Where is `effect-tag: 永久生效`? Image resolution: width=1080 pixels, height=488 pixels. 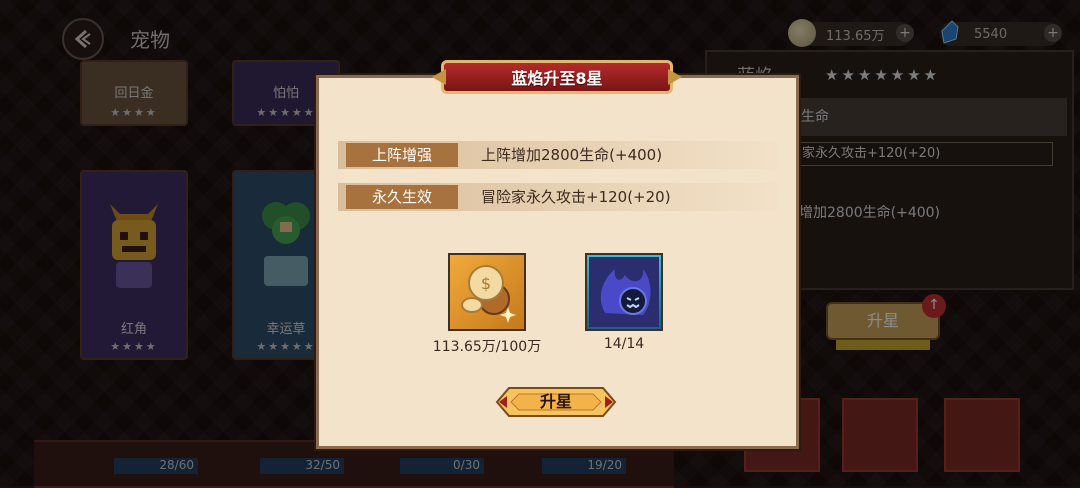 effect-tag: 永久生效 is located at coordinates (402, 197).